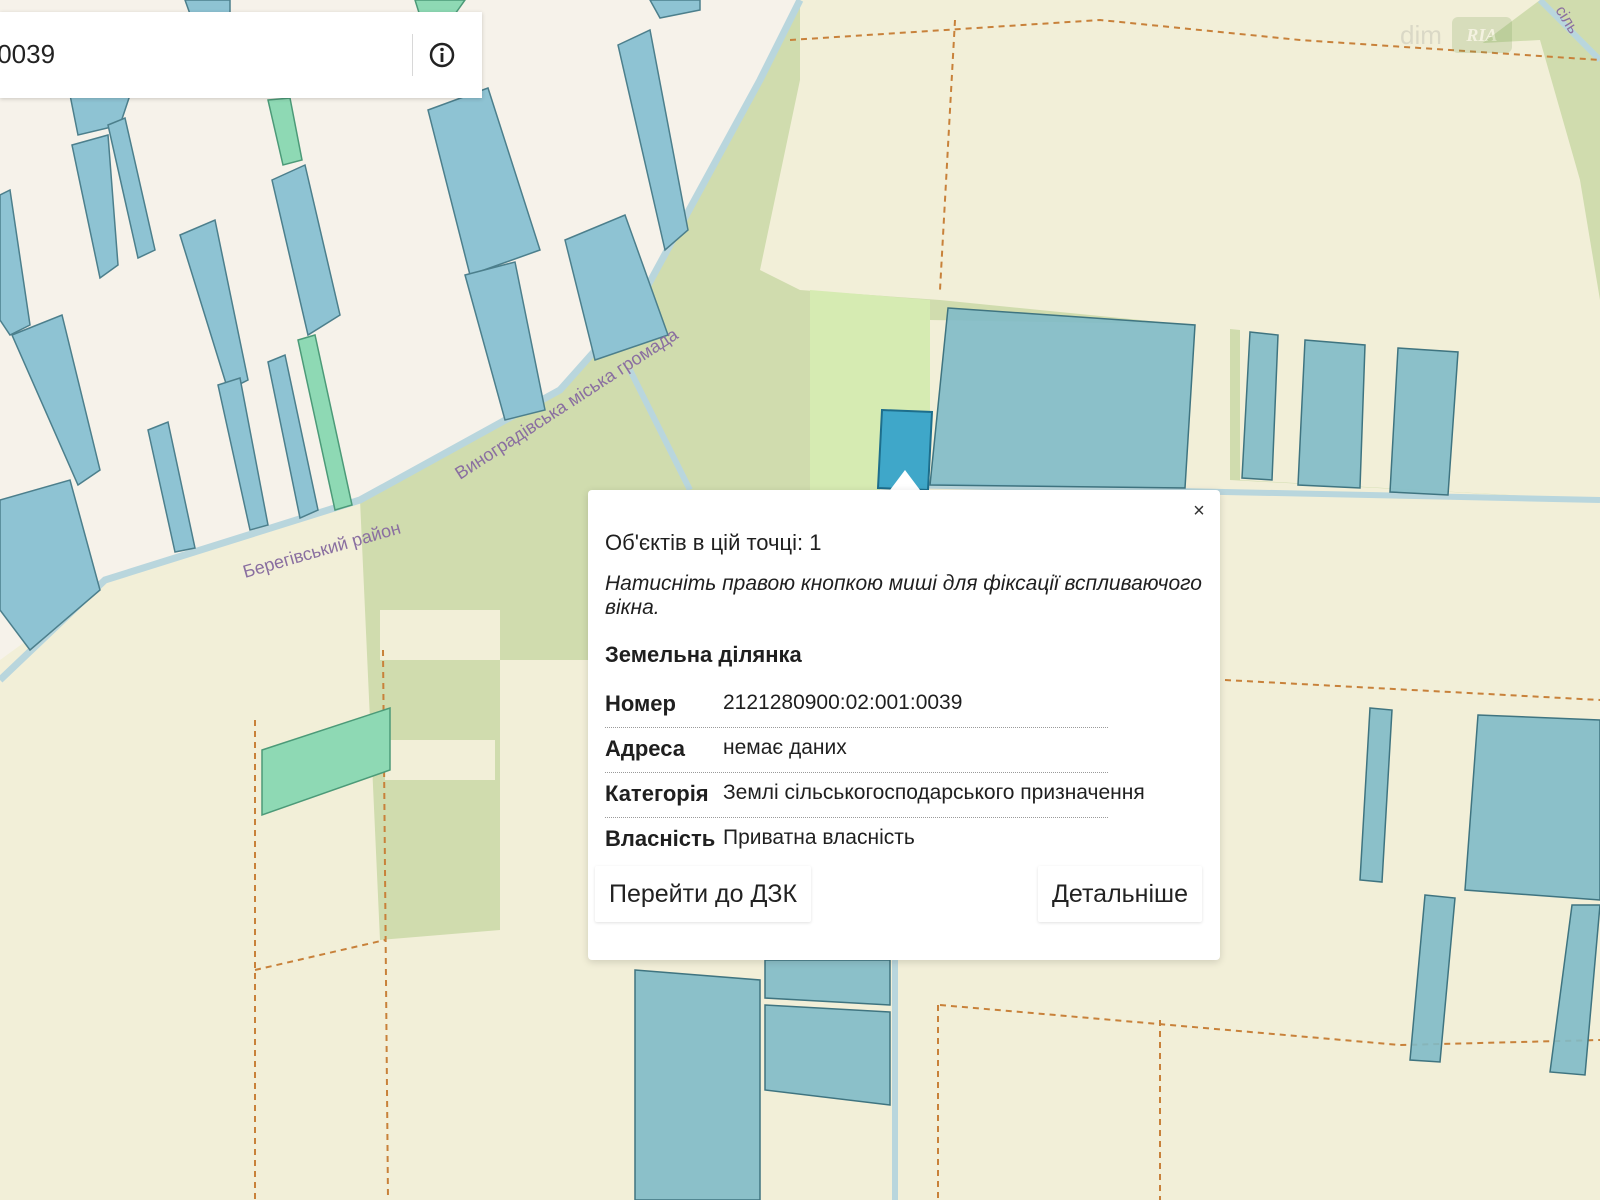 This screenshot has height=1200, width=1600. Describe the element at coordinates (703, 654) in the screenshot. I see `section-title: Земельна ділянка` at that location.